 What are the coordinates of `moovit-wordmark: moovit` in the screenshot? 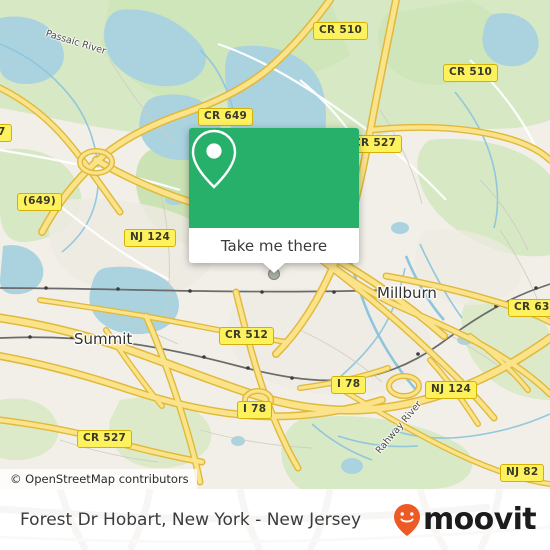 It's located at (479, 519).